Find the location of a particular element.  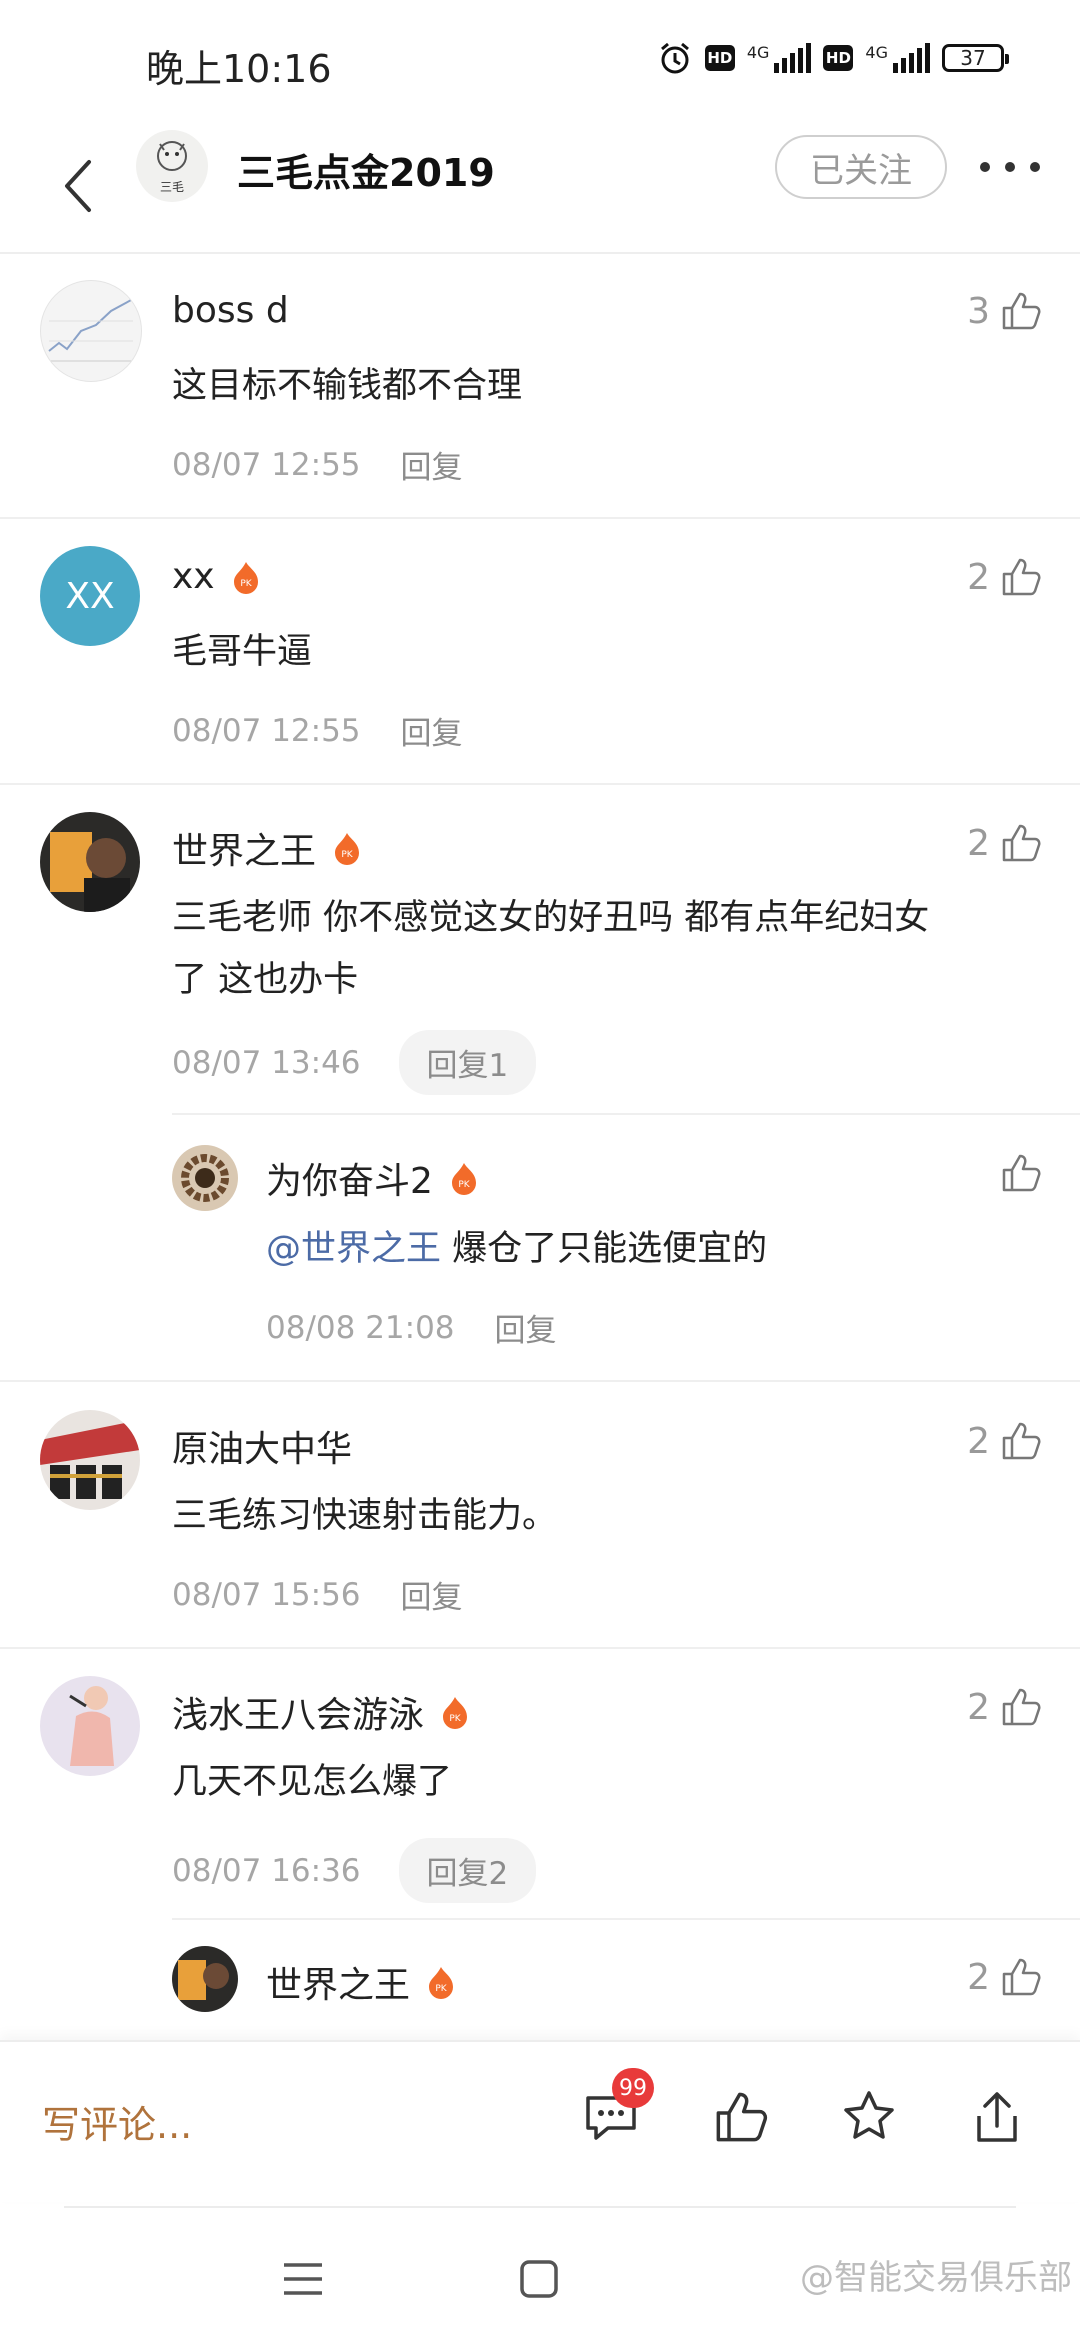

comment-text: 几天不见怎么爆了 is located at coordinates (312, 1782).